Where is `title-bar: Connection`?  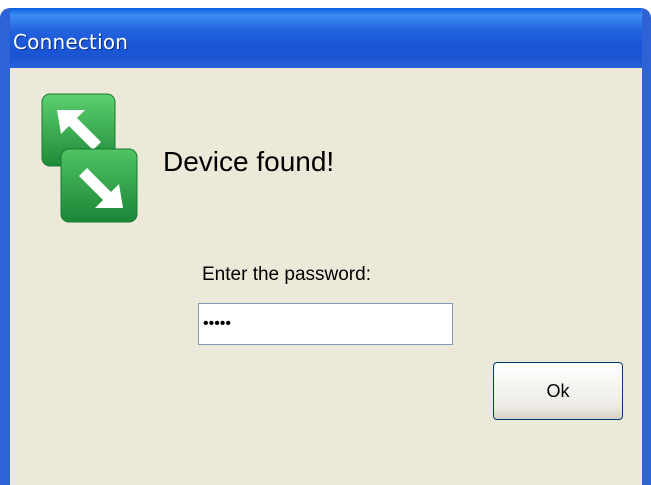 title-bar: Connection is located at coordinates (326, 38).